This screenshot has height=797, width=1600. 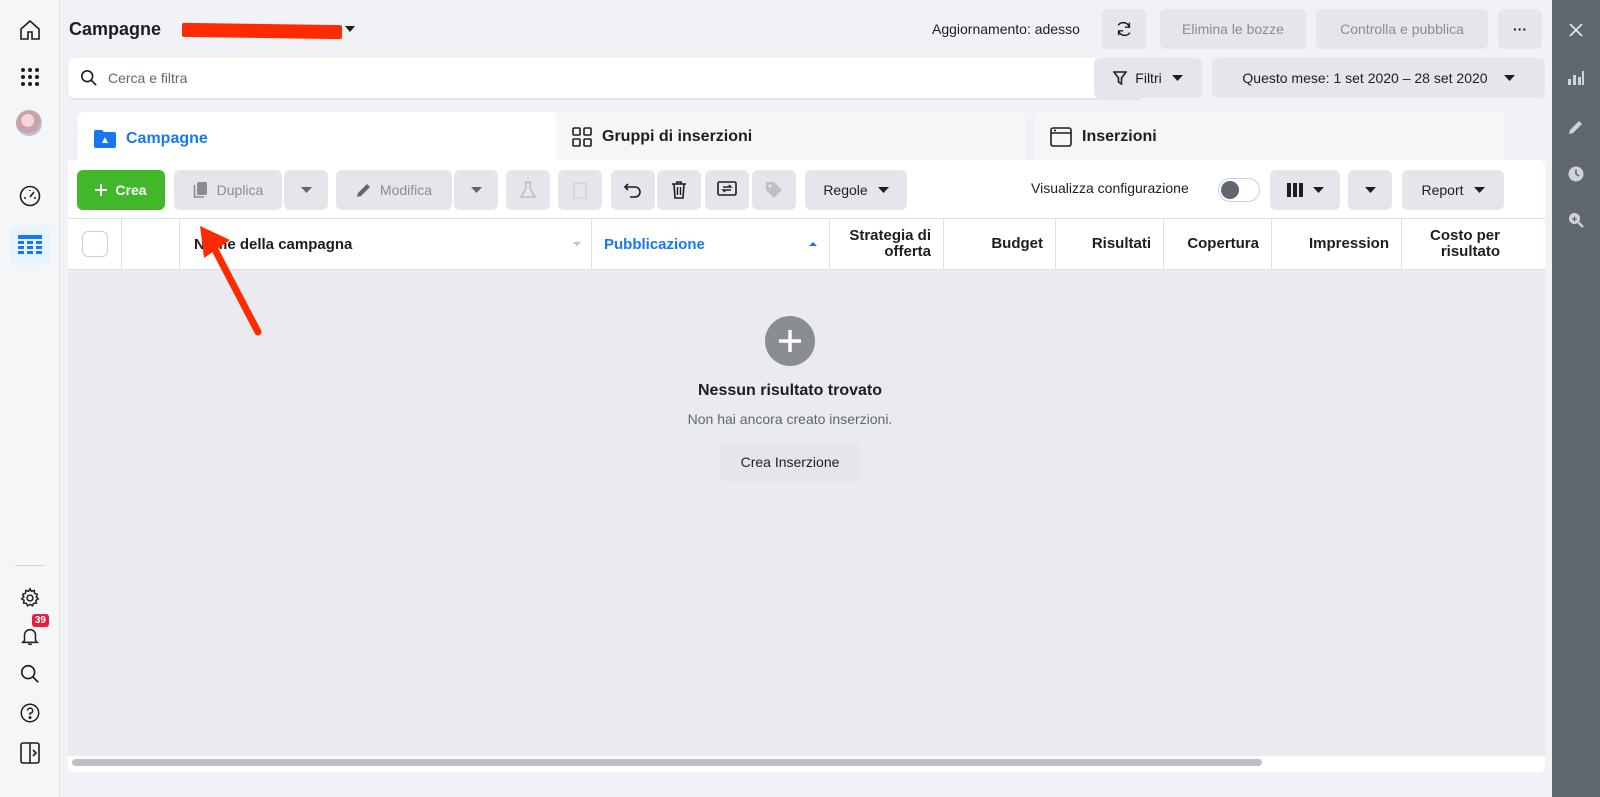 What do you see at coordinates (813, 244) in the screenshot?
I see `sort-up-icon` at bounding box center [813, 244].